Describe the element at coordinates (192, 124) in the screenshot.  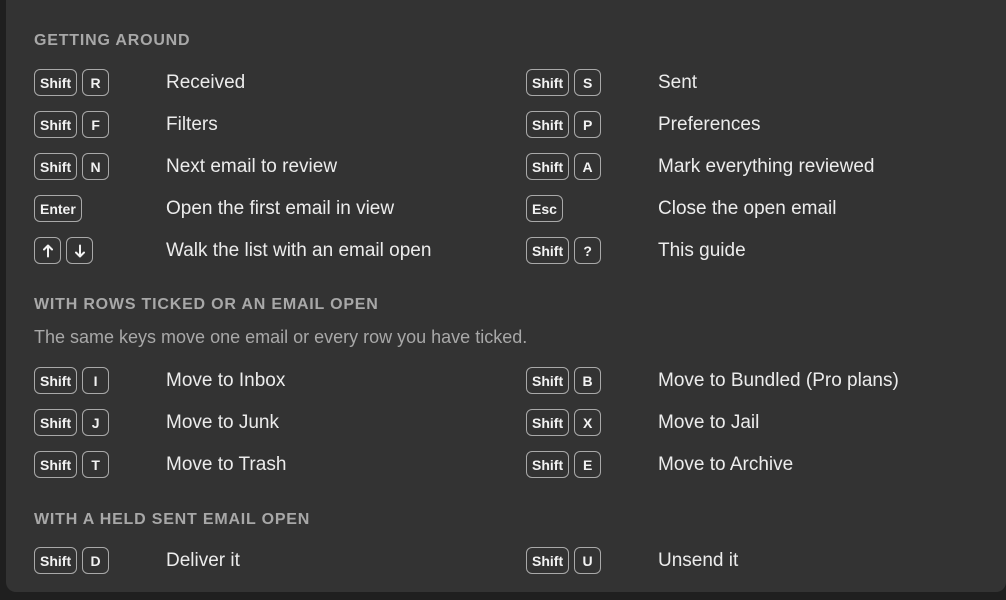
I see `shortcut-label: Filters` at that location.